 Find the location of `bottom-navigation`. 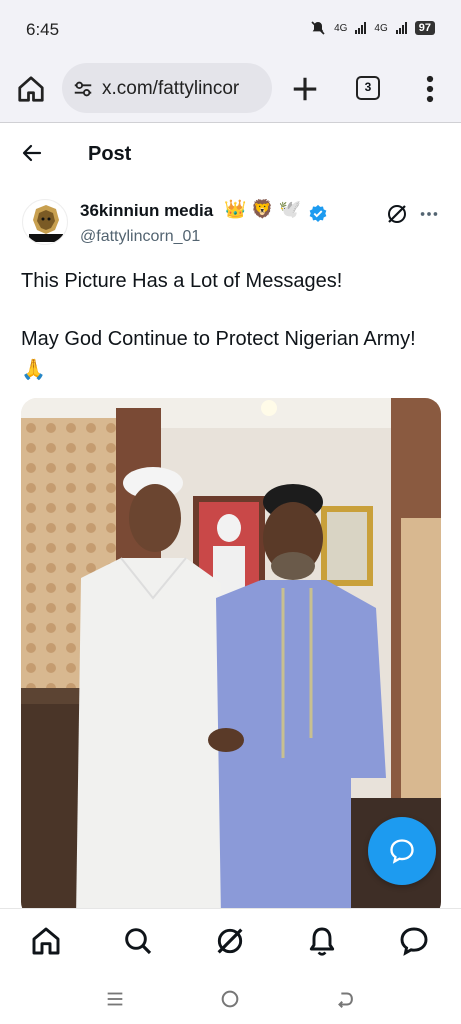

bottom-navigation is located at coordinates (230, 941).